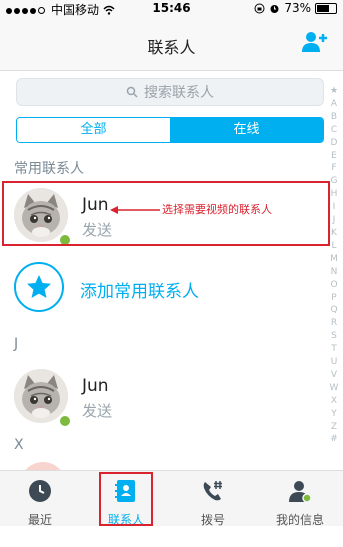 This screenshot has width=343, height=547. I want to click on contact-name: Jun, so click(95, 386).